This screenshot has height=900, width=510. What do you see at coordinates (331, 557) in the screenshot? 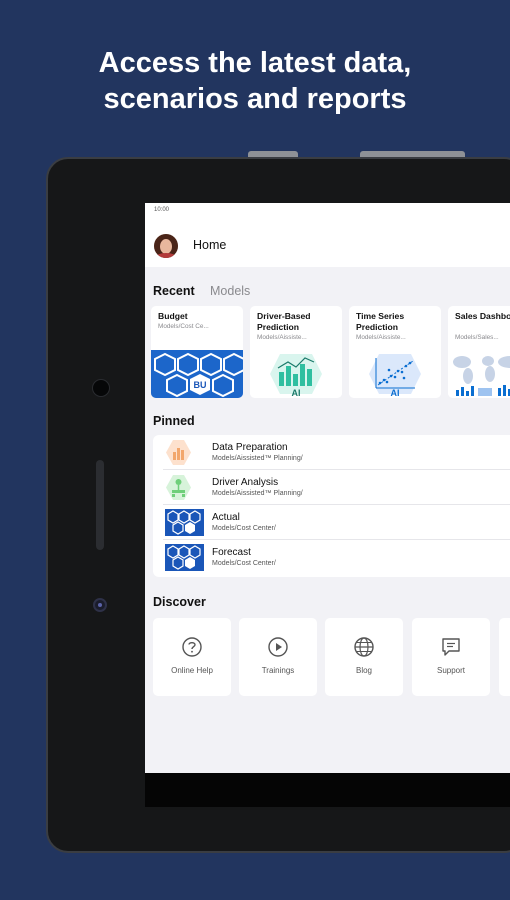
I see `pinned-item-forecast: Forecast Models/Cost Center/` at bounding box center [331, 557].